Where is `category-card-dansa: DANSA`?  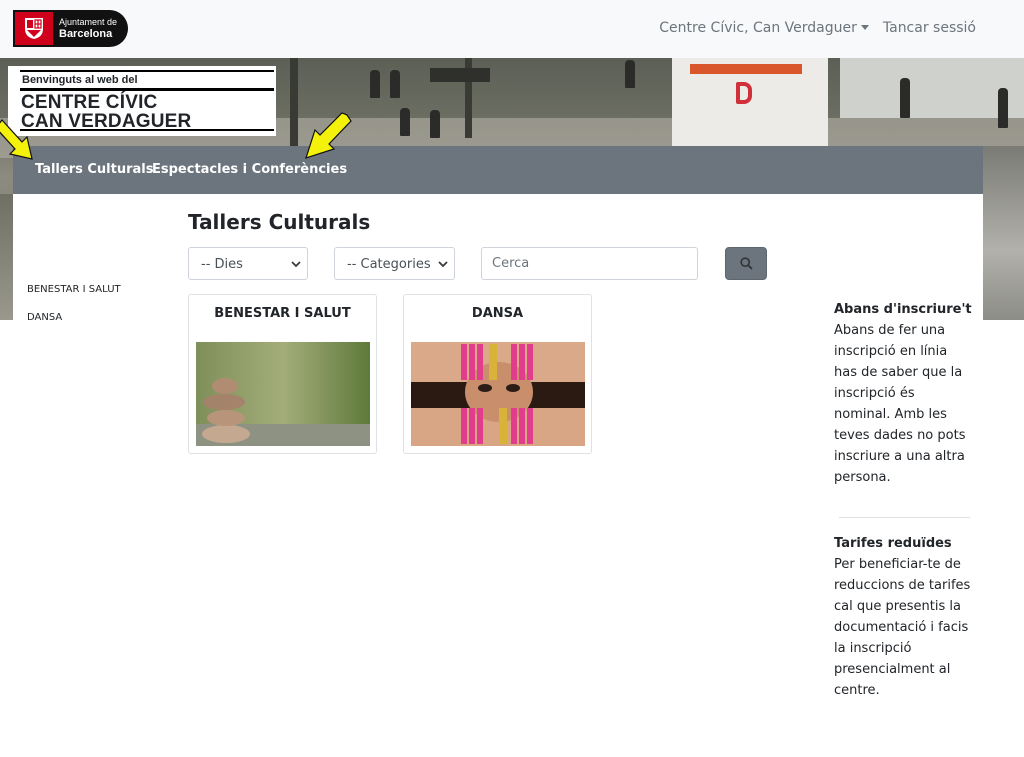
category-card-dansa: DANSA is located at coordinates (497, 374).